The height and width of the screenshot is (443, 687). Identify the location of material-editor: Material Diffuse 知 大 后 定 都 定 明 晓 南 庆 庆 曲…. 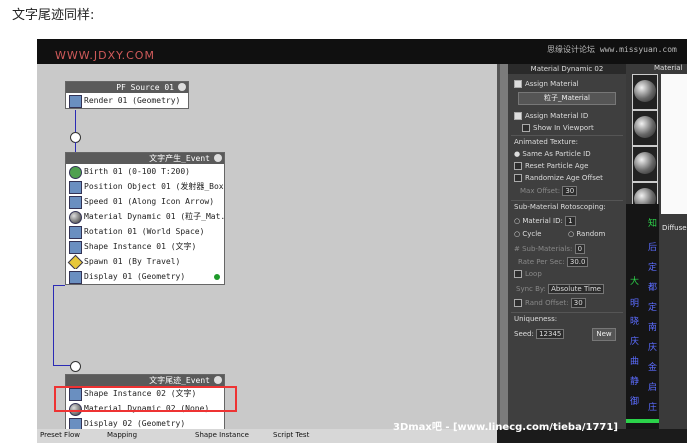
(656, 246).